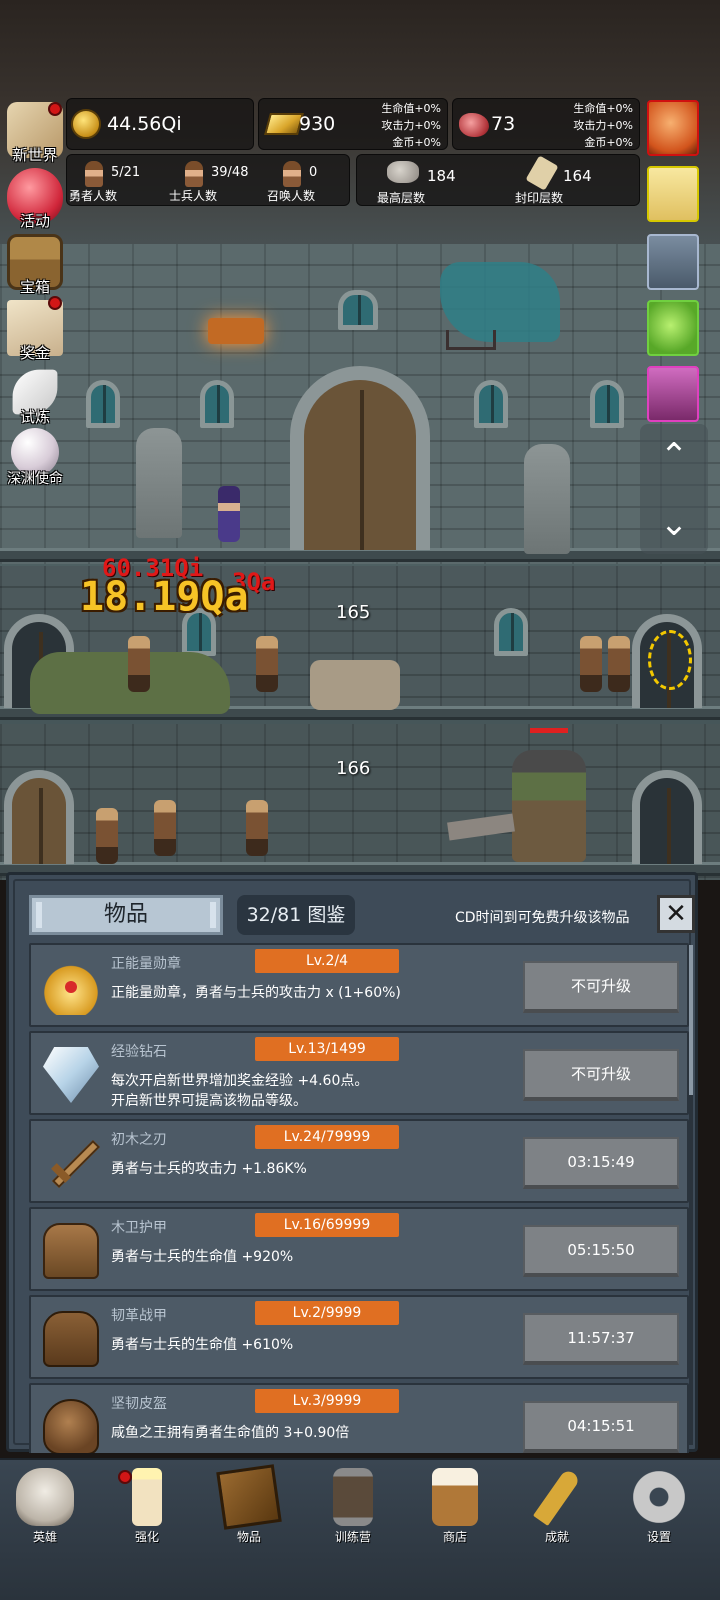 The width and height of the screenshot is (720, 1600). I want to click on menu-event: 活动, so click(35, 199).